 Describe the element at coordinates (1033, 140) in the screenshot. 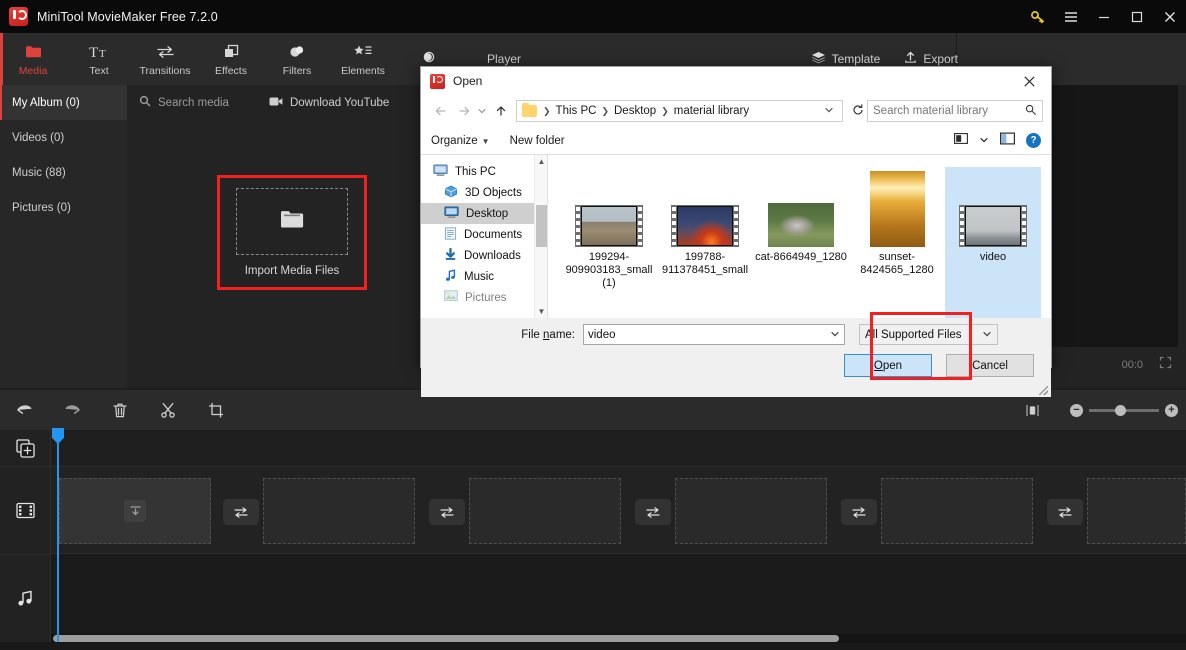

I see `help-icon: ?` at that location.